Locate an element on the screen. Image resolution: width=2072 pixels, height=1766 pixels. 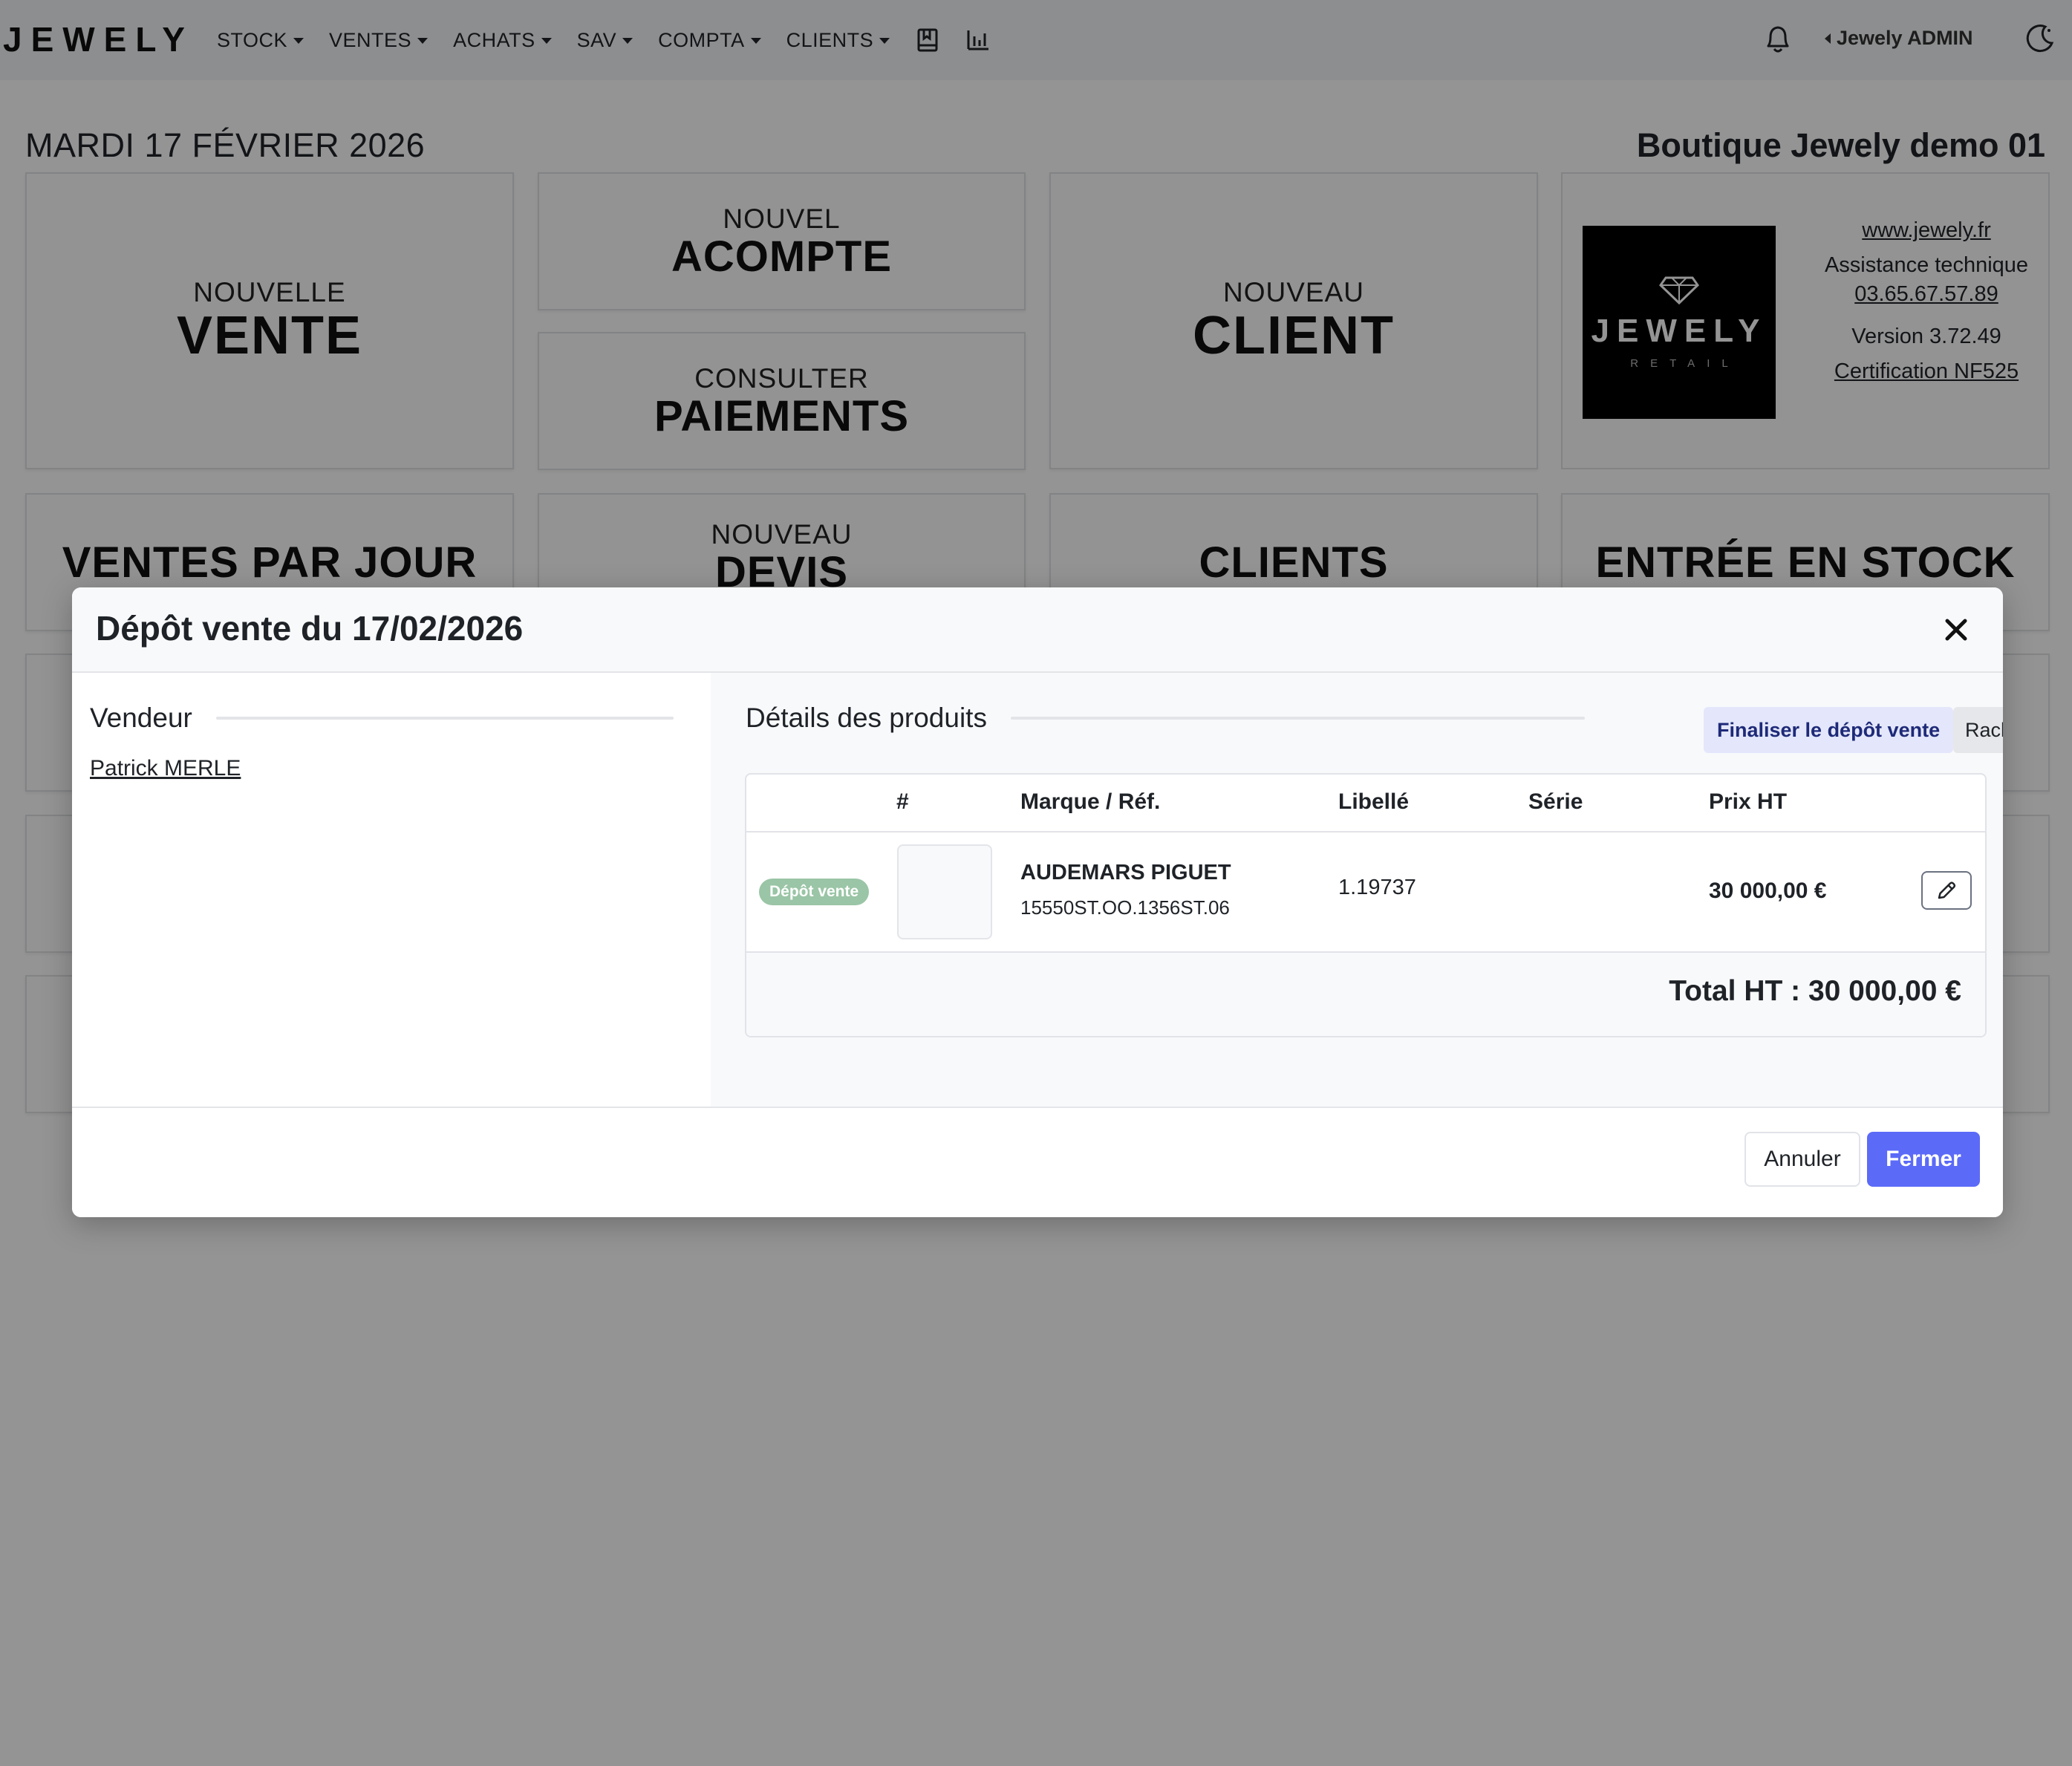
close-icon is located at coordinates (1956, 630).